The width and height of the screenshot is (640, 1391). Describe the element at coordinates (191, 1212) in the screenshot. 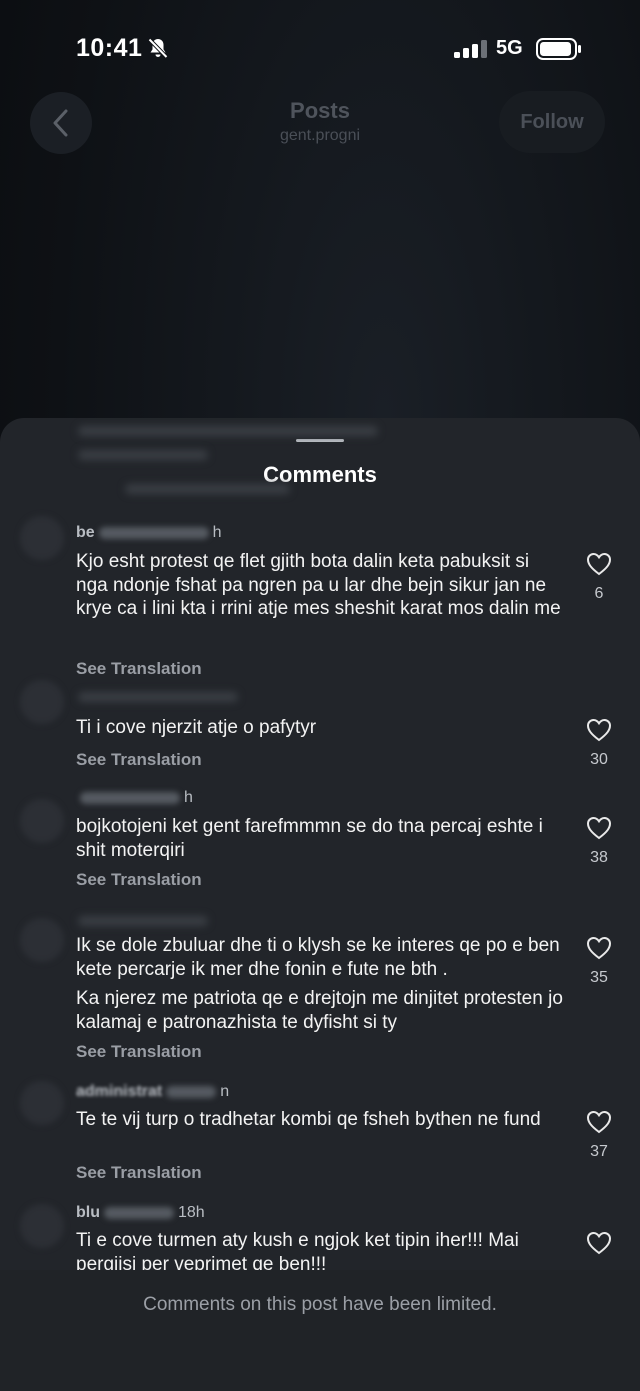

I see `comment-time: 18h` at that location.